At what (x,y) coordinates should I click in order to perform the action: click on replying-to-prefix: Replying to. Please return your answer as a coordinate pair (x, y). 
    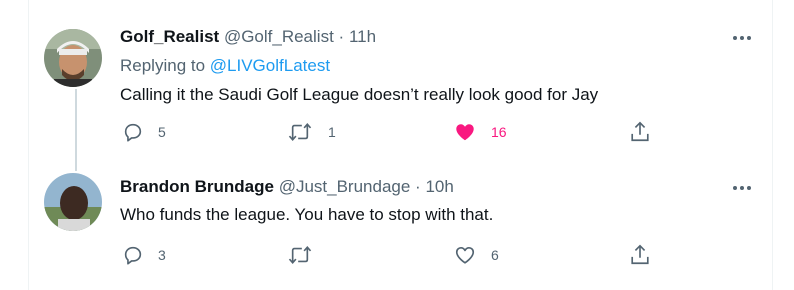
    Looking at the image, I should click on (165, 65).